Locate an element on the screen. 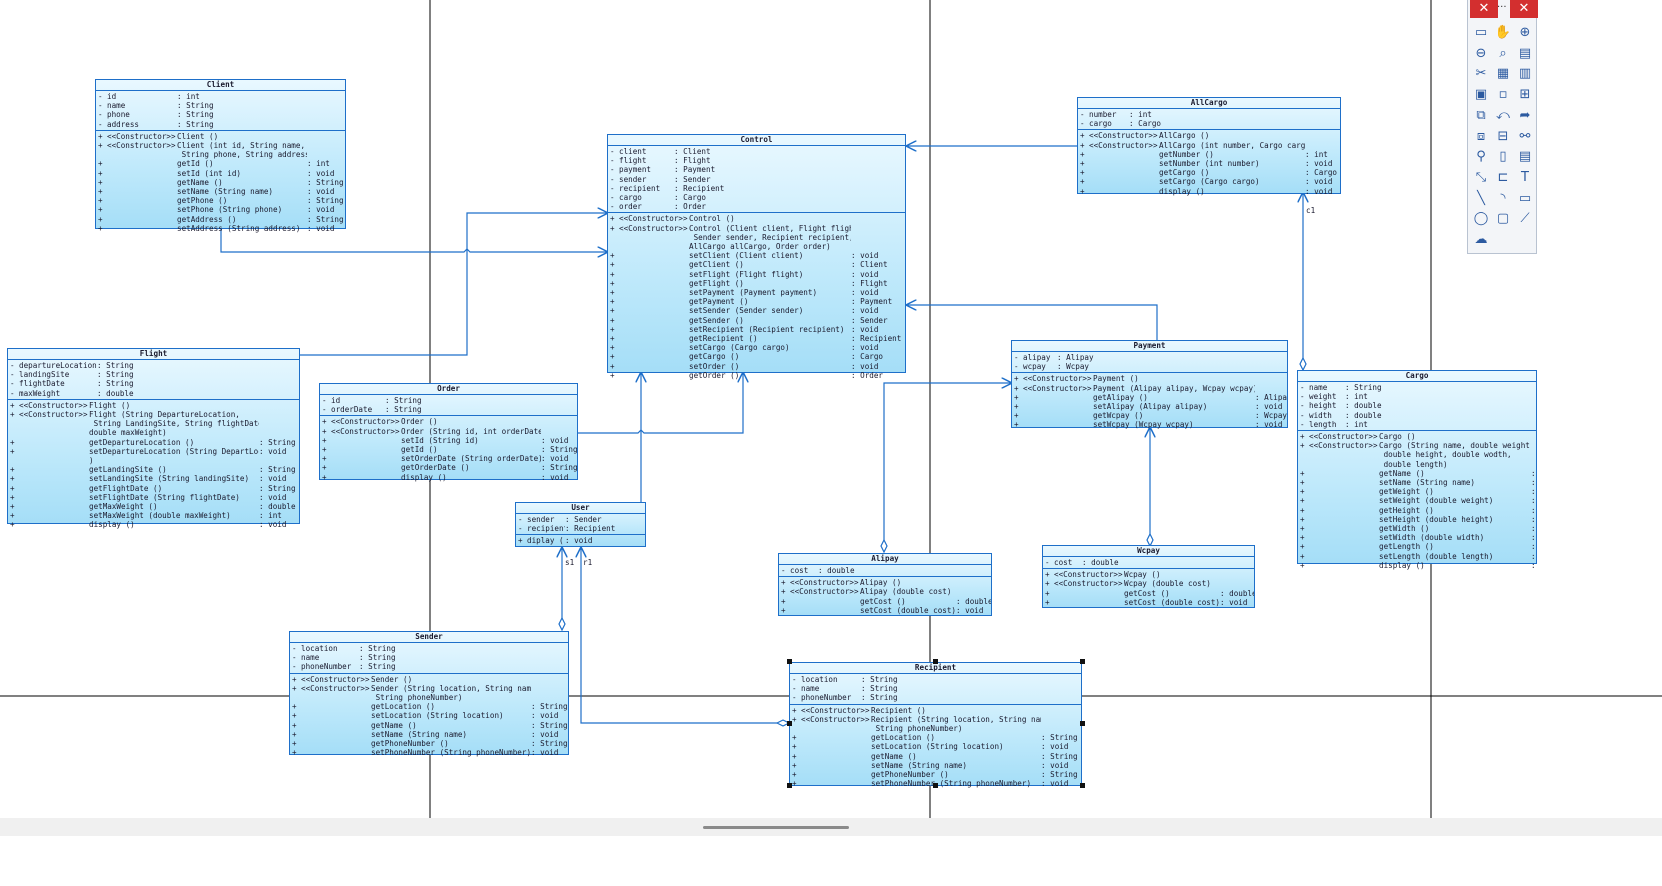  hierarchy-icon: ⊟ is located at coordinates (1503, 137).